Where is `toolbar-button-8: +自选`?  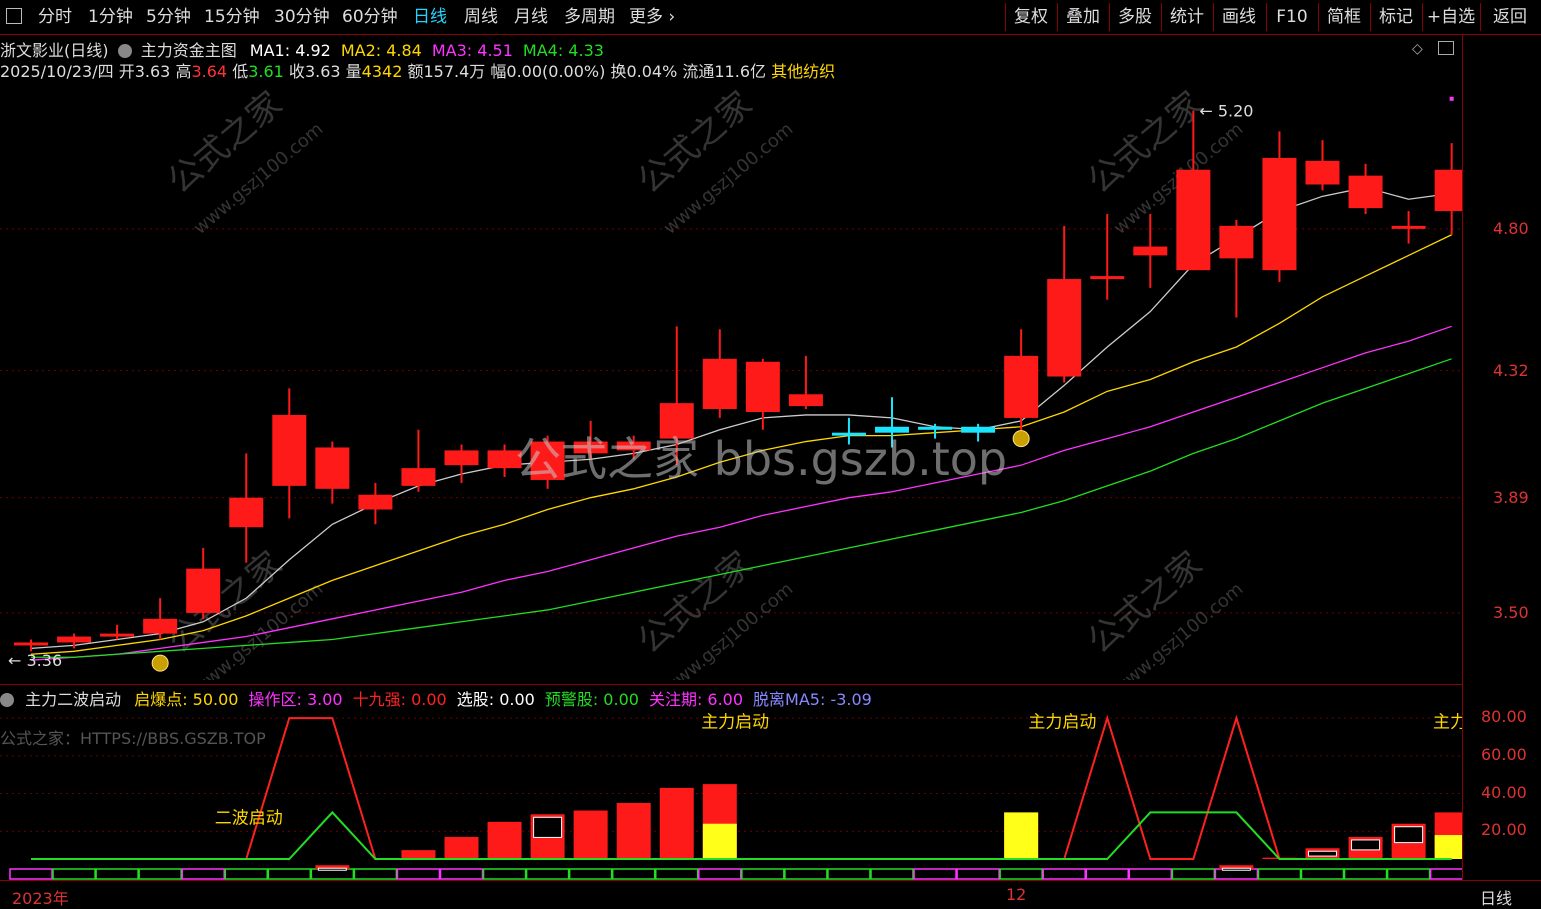
toolbar-button-8: +自选 is located at coordinates (1450, 17).